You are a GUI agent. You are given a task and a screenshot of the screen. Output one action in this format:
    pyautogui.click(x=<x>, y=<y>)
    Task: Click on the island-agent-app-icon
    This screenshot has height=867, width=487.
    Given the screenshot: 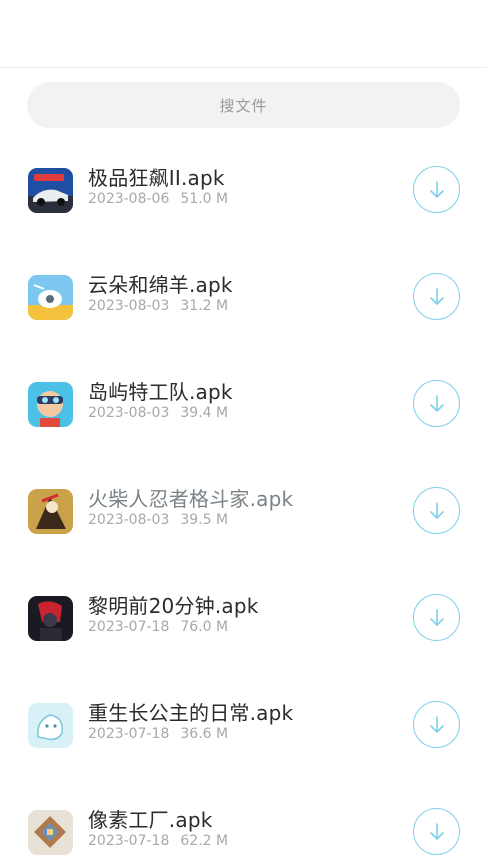 What is the action you would take?
    pyautogui.click(x=50, y=404)
    